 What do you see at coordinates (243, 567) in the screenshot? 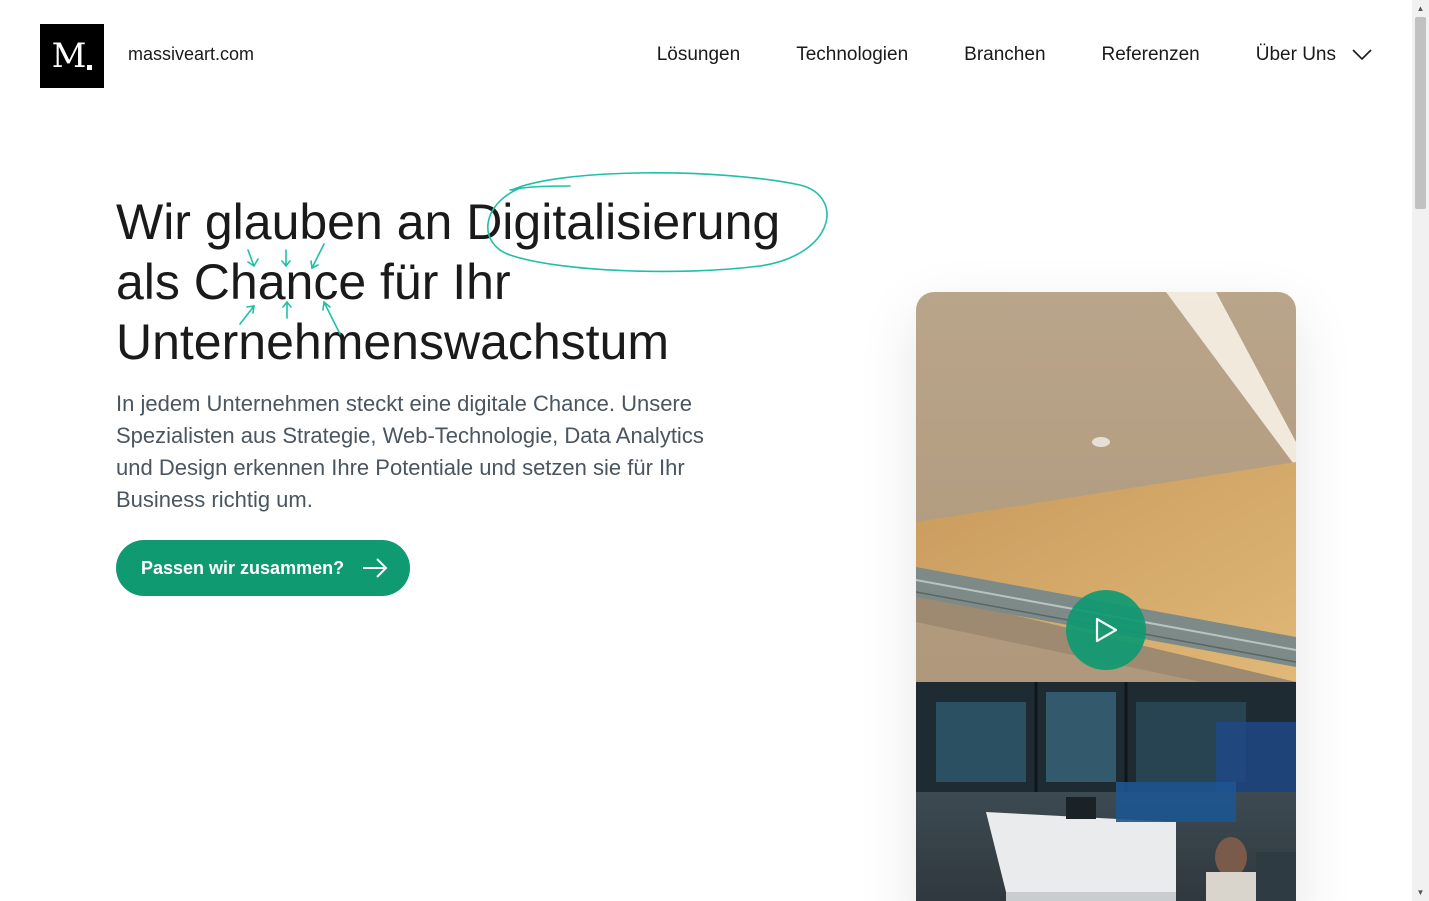
I see `cta-label: Passen wir zusammen?` at bounding box center [243, 567].